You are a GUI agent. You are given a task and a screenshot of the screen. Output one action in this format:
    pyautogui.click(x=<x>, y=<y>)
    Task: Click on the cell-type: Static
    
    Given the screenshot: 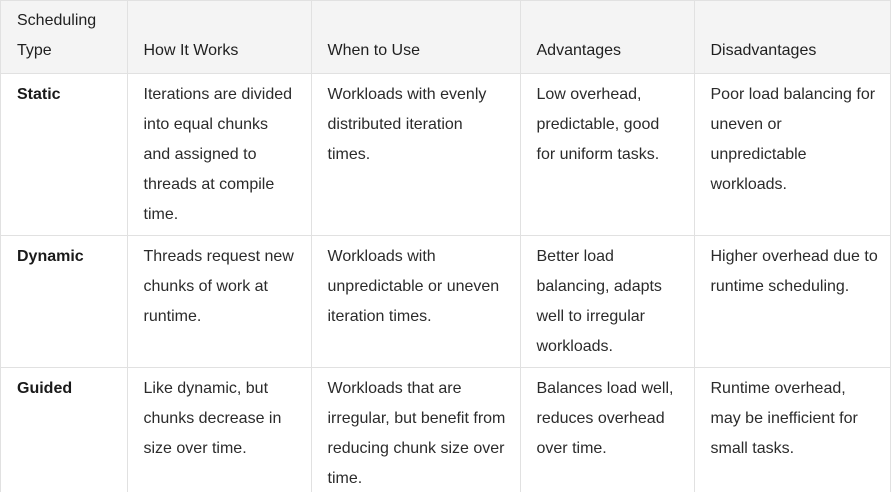 What is the action you would take?
    pyautogui.click(x=64, y=154)
    